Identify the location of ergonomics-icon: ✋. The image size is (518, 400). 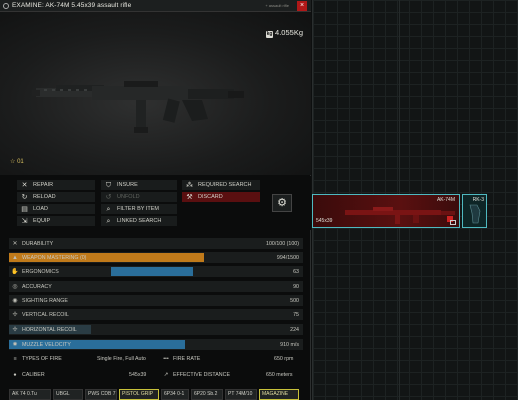
(15, 272).